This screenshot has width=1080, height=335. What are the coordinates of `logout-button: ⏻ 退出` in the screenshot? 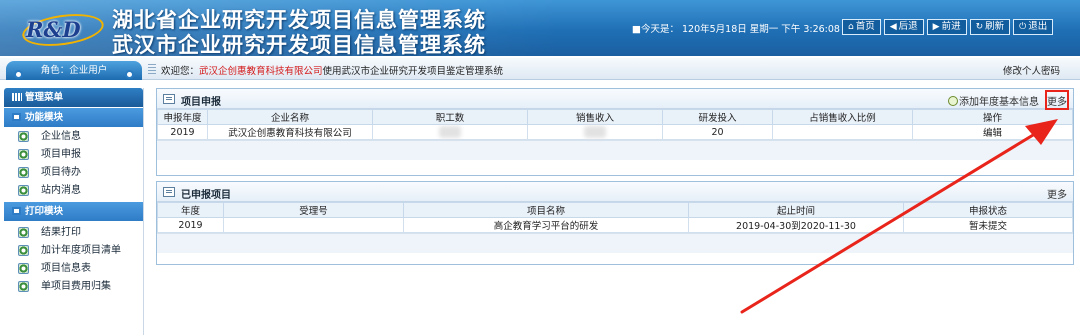 It's located at (1033, 27).